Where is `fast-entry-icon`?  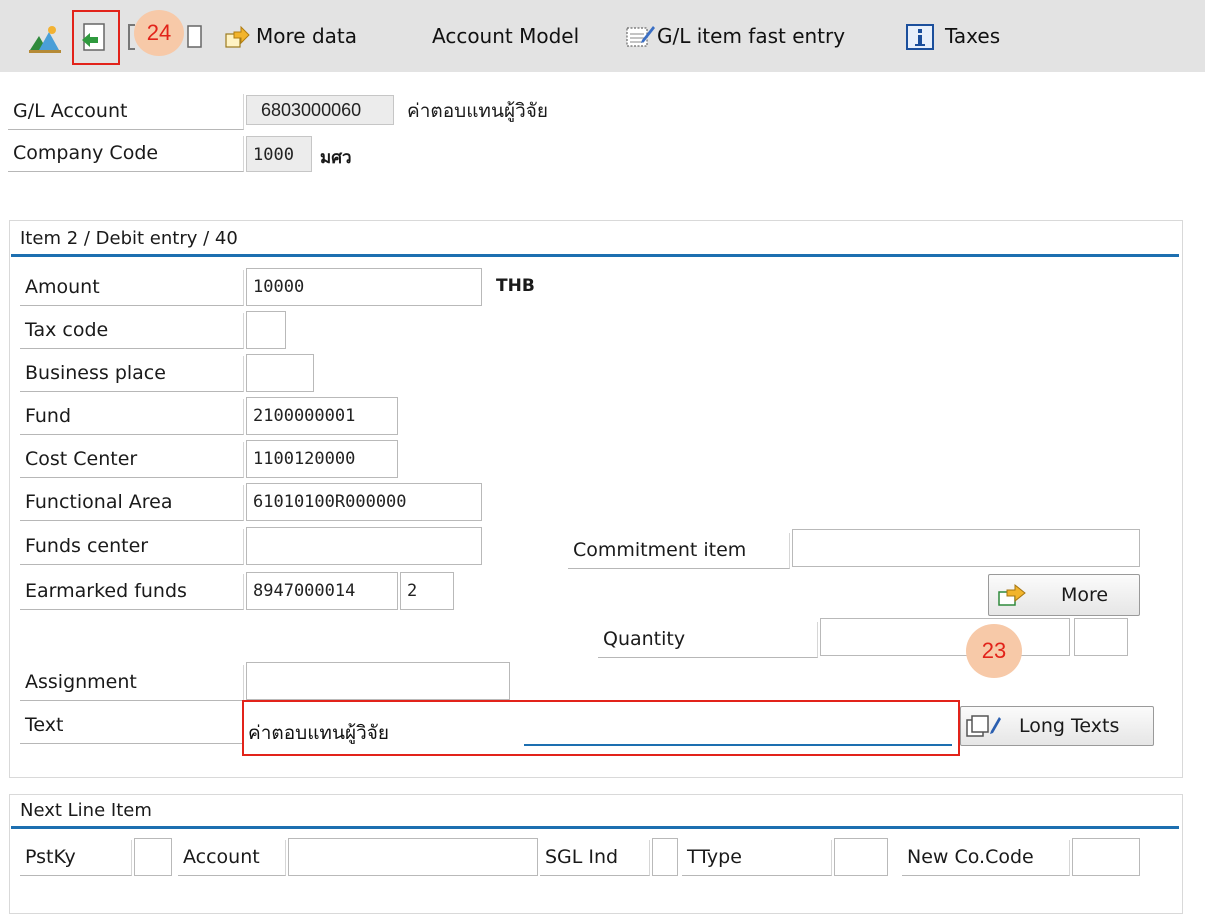
fast-entry-icon is located at coordinates (640, 36).